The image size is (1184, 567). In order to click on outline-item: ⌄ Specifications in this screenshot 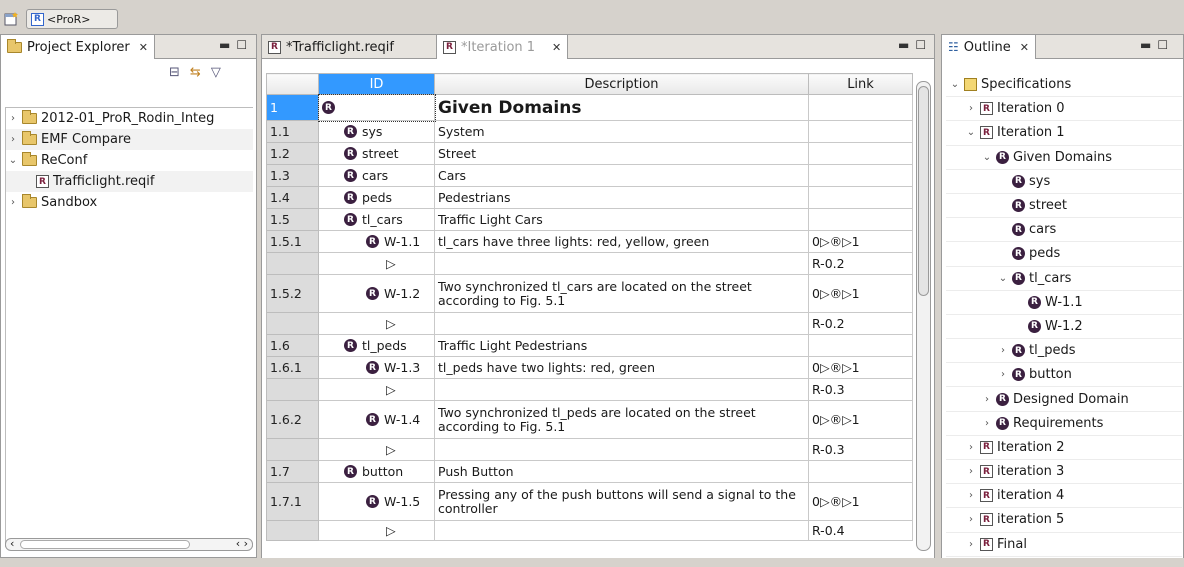, I will do `click(1064, 85)`.